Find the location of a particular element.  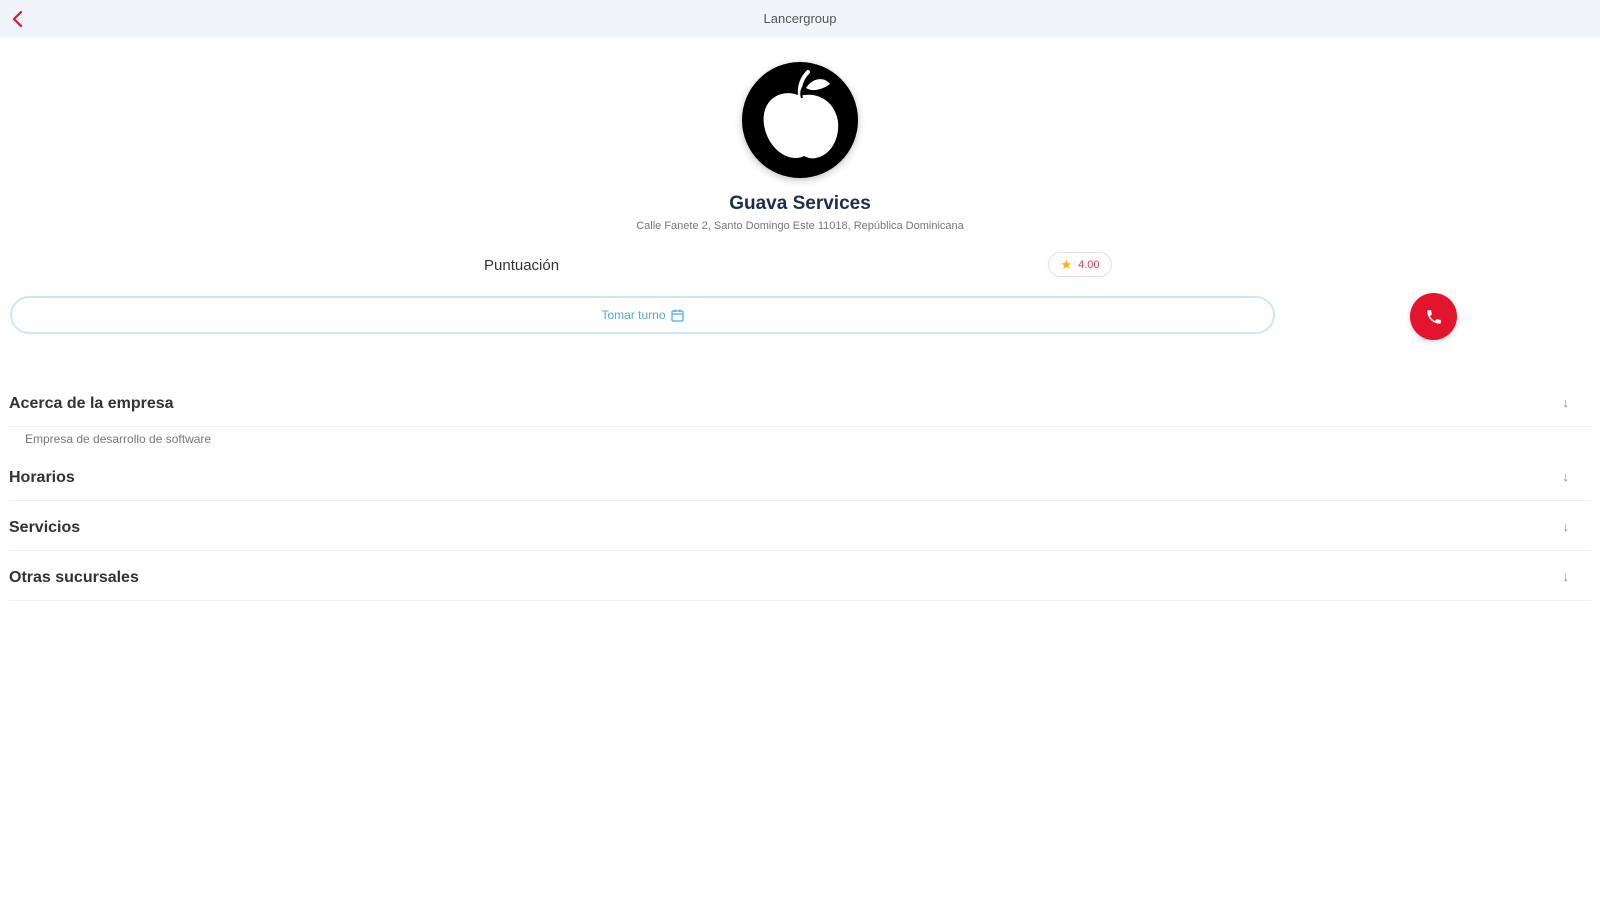

calendar-icon is located at coordinates (677, 315).